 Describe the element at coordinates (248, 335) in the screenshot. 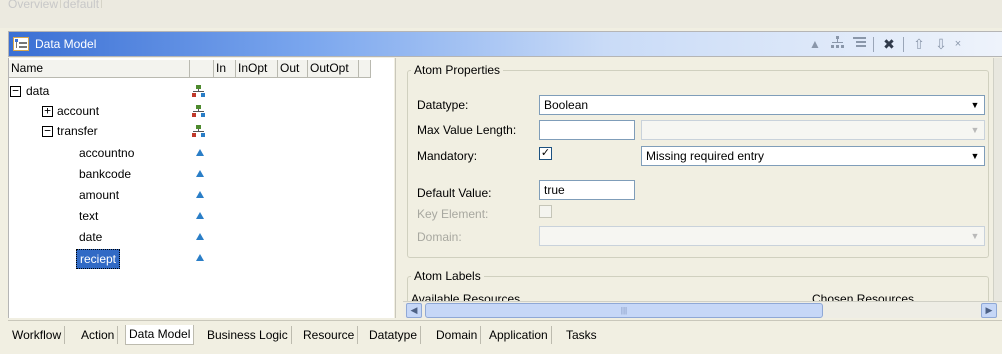

I see `tab-business-logic: Business Logic` at that location.